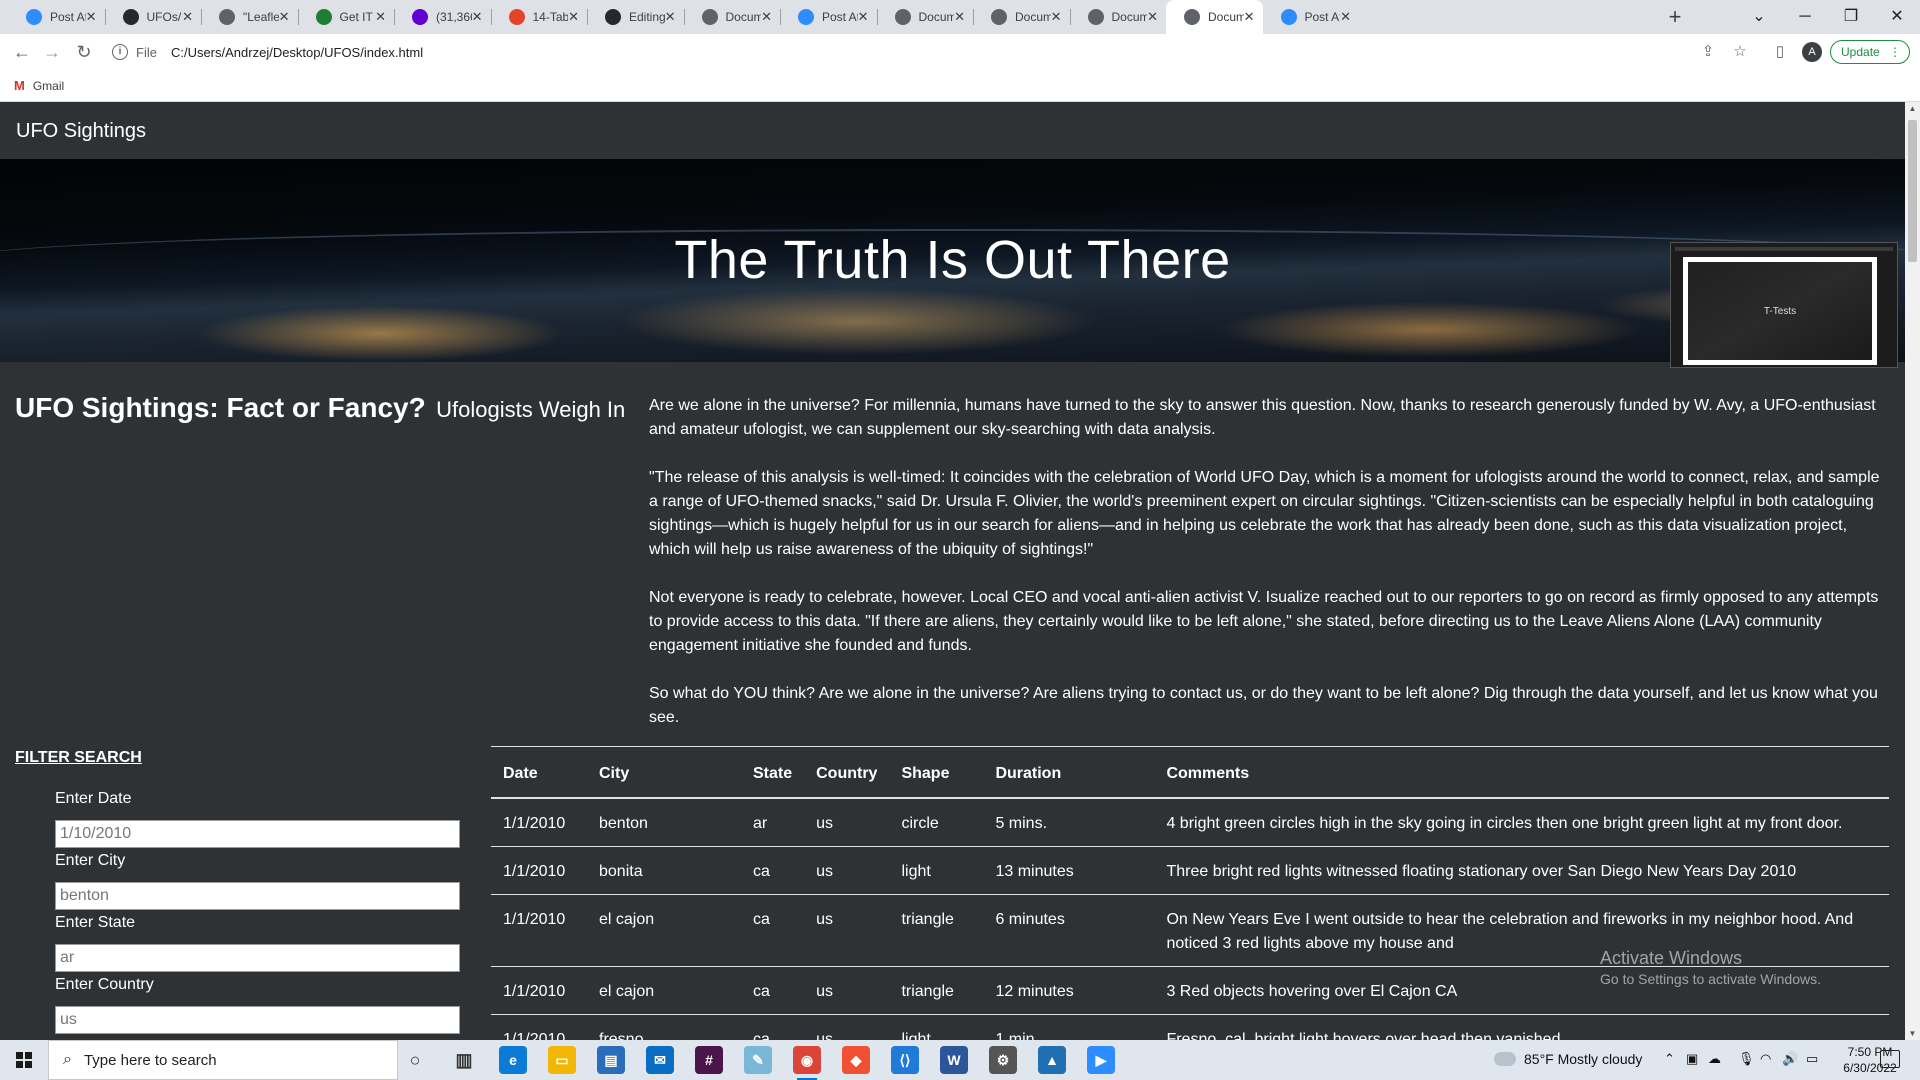 This screenshot has width=1920, height=1080. What do you see at coordinates (1780, 52) in the screenshot?
I see `side-panel-icon: ▯` at bounding box center [1780, 52].